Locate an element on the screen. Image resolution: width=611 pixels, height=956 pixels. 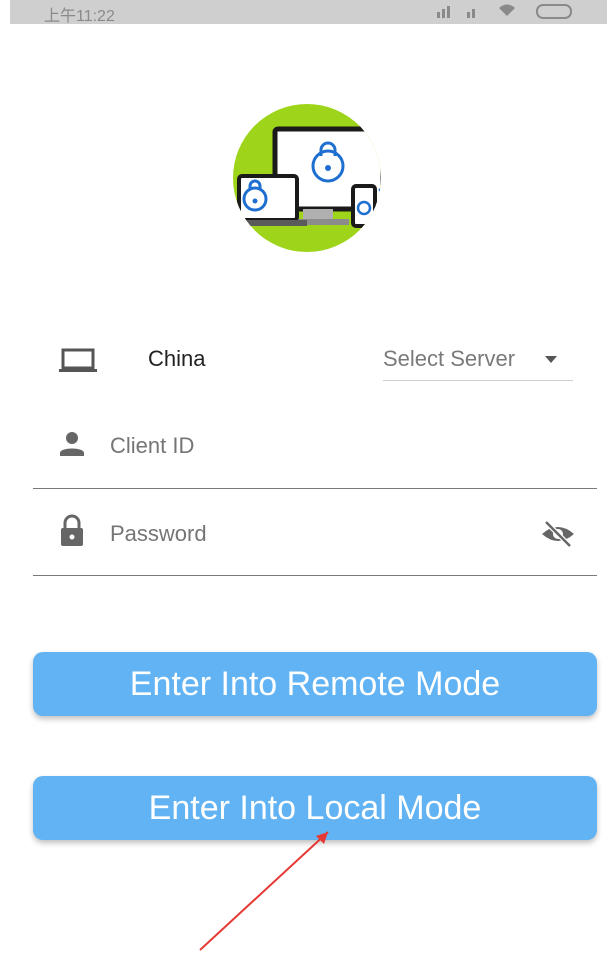
annotation-arrow is located at coordinates (264, 891).